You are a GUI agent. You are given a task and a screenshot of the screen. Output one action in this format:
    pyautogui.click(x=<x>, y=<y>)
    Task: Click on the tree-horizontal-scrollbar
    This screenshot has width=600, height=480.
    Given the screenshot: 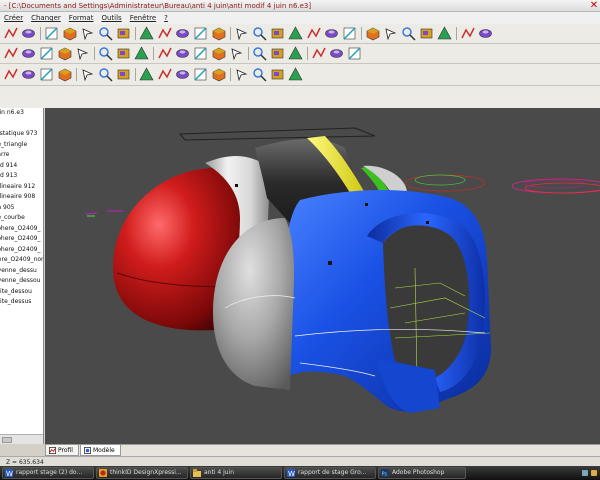 What is the action you would take?
    pyautogui.click(x=21, y=439)
    